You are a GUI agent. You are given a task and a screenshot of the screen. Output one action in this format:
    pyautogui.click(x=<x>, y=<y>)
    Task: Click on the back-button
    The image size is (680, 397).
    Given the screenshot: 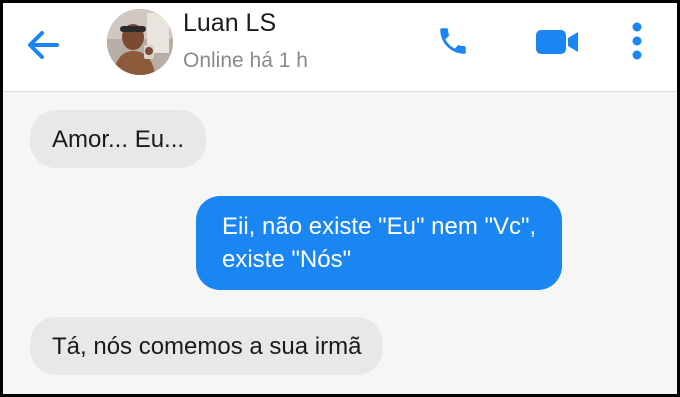 What is the action you would take?
    pyautogui.click(x=43, y=45)
    